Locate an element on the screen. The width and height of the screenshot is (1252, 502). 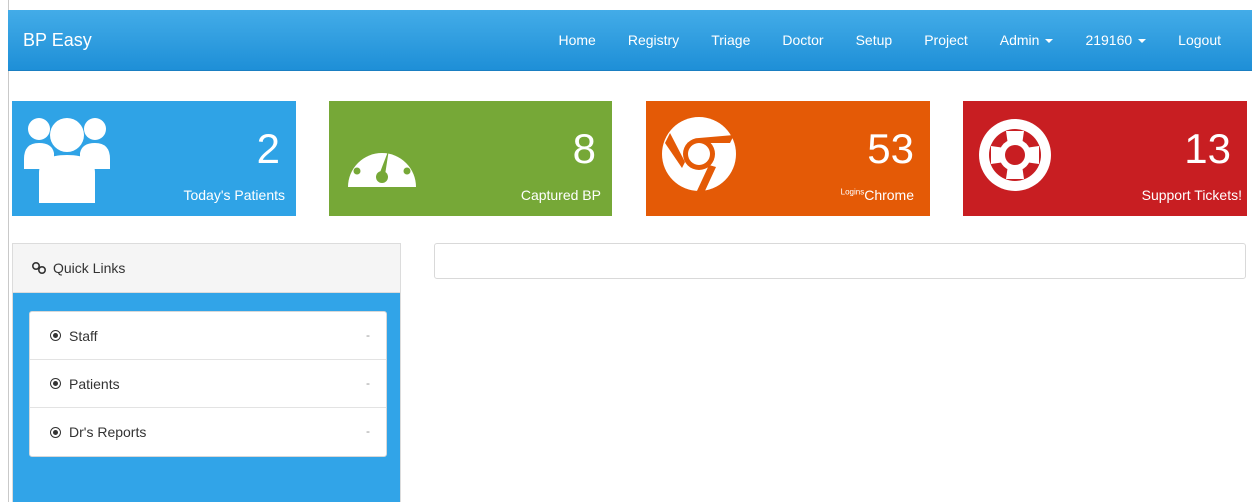
users-icon is located at coordinates (67, 160).